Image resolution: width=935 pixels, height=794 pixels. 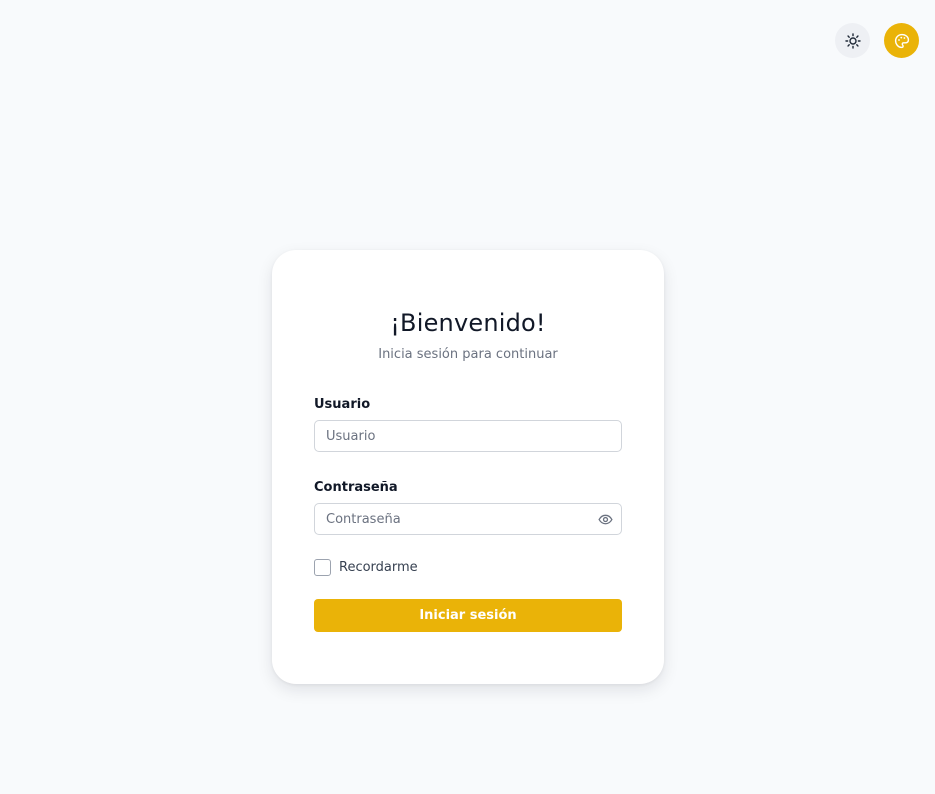 I want to click on remember-checkbox, so click(x=322, y=567).